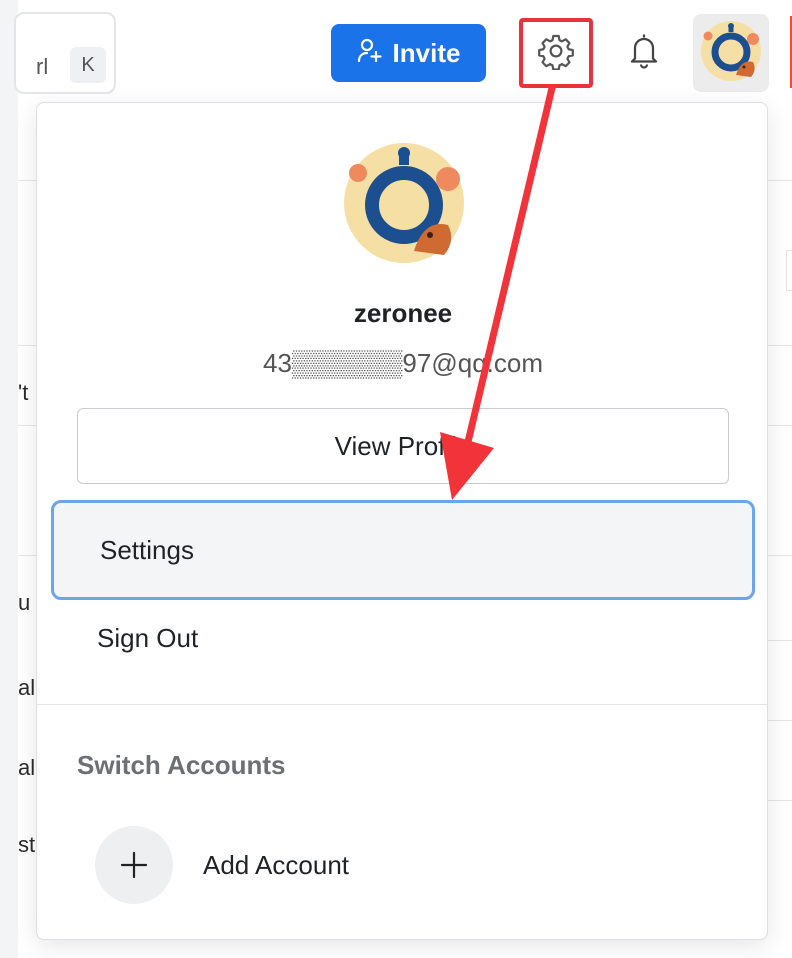 This screenshot has height=958, width=792. Describe the element at coordinates (403, 446) in the screenshot. I see `view-profile-button: View Profile` at that location.